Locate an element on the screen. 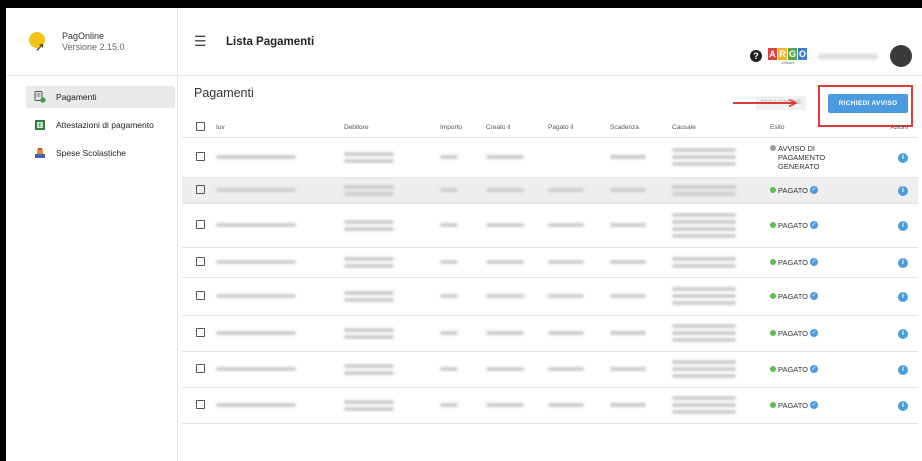 Image resolution: width=922 pixels, height=461 pixels. request-notice-button: RICHIEDI AVVISO is located at coordinates (868, 103).